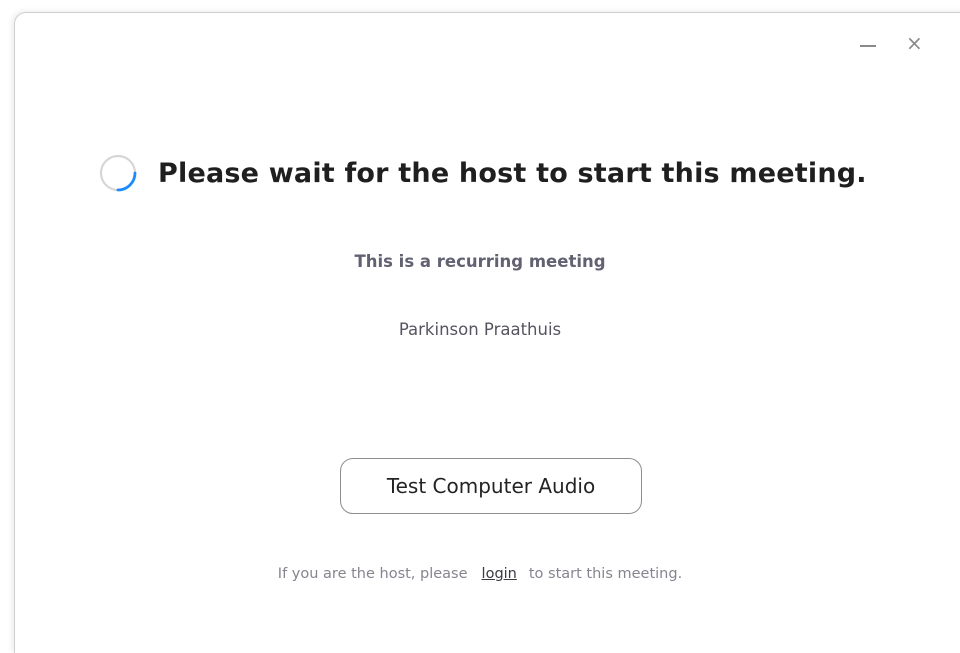 Image resolution: width=960 pixels, height=653 pixels. Describe the element at coordinates (372, 574) in the screenshot. I see `host-hint-prefix: If you are the host, please` at that location.